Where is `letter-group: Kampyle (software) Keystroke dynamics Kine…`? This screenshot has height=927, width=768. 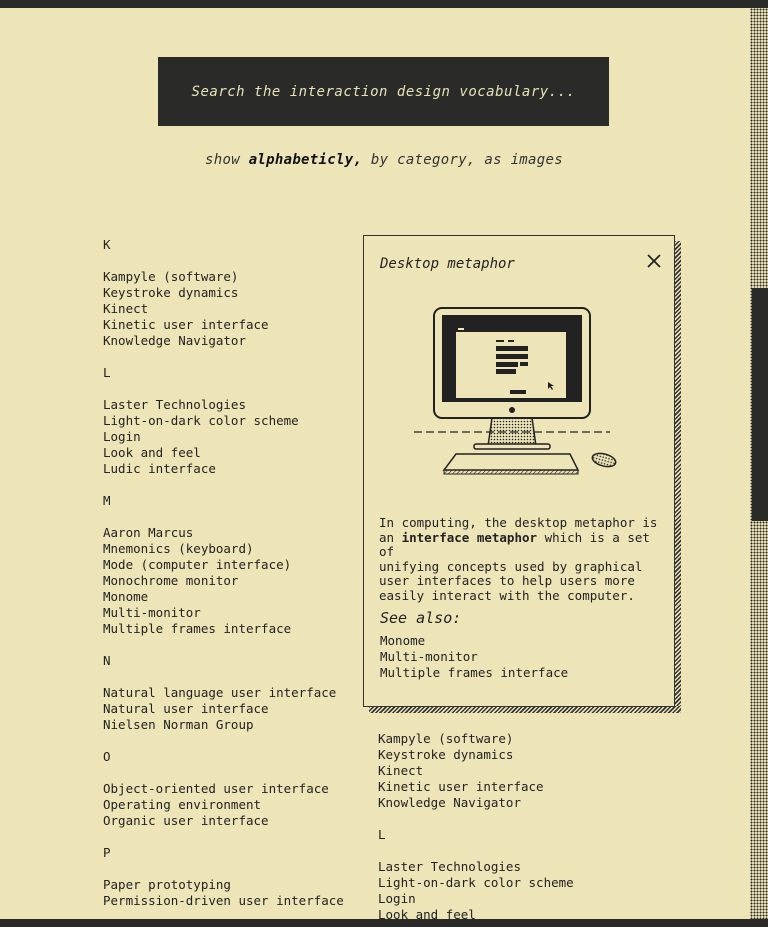 letter-group: Kampyle (software) Keystroke dynamics Kine… is located at coordinates (223, 309).